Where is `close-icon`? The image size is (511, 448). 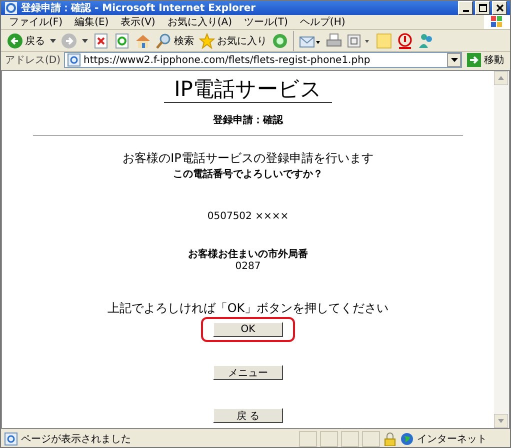
close-icon is located at coordinates (500, 8).